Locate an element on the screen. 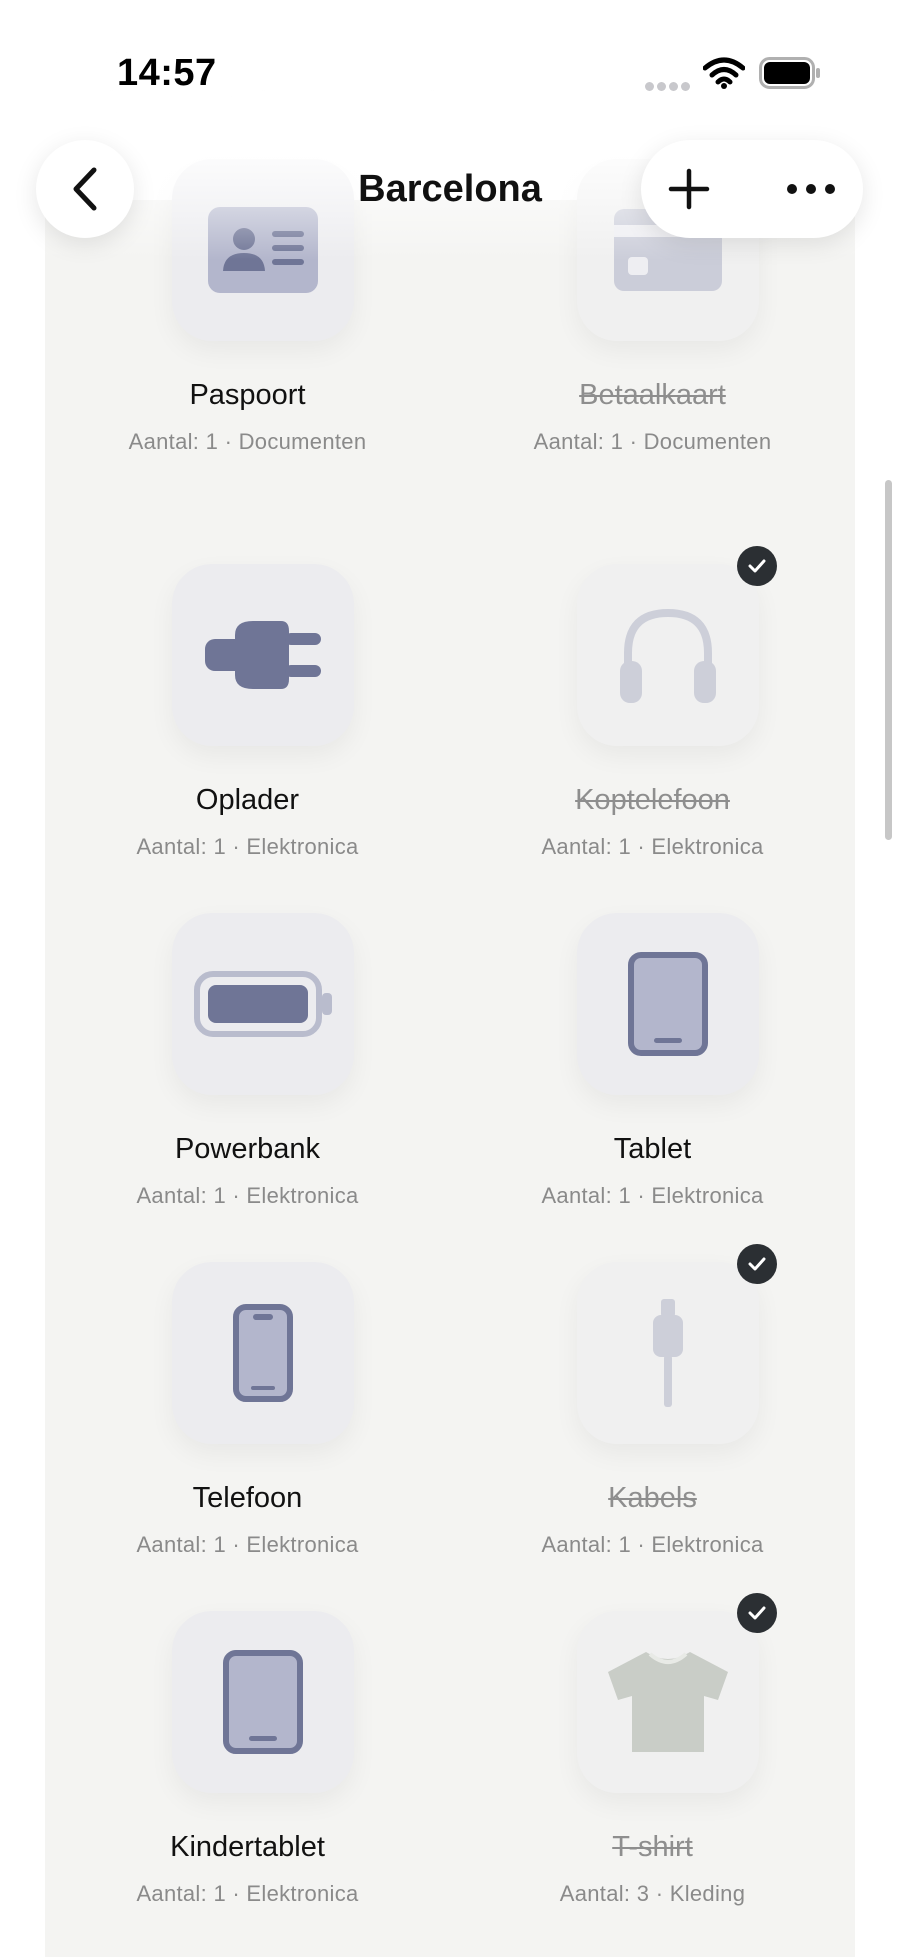 The width and height of the screenshot is (900, 1957). navigation-bar: Barcelona is located at coordinates (450, 190).